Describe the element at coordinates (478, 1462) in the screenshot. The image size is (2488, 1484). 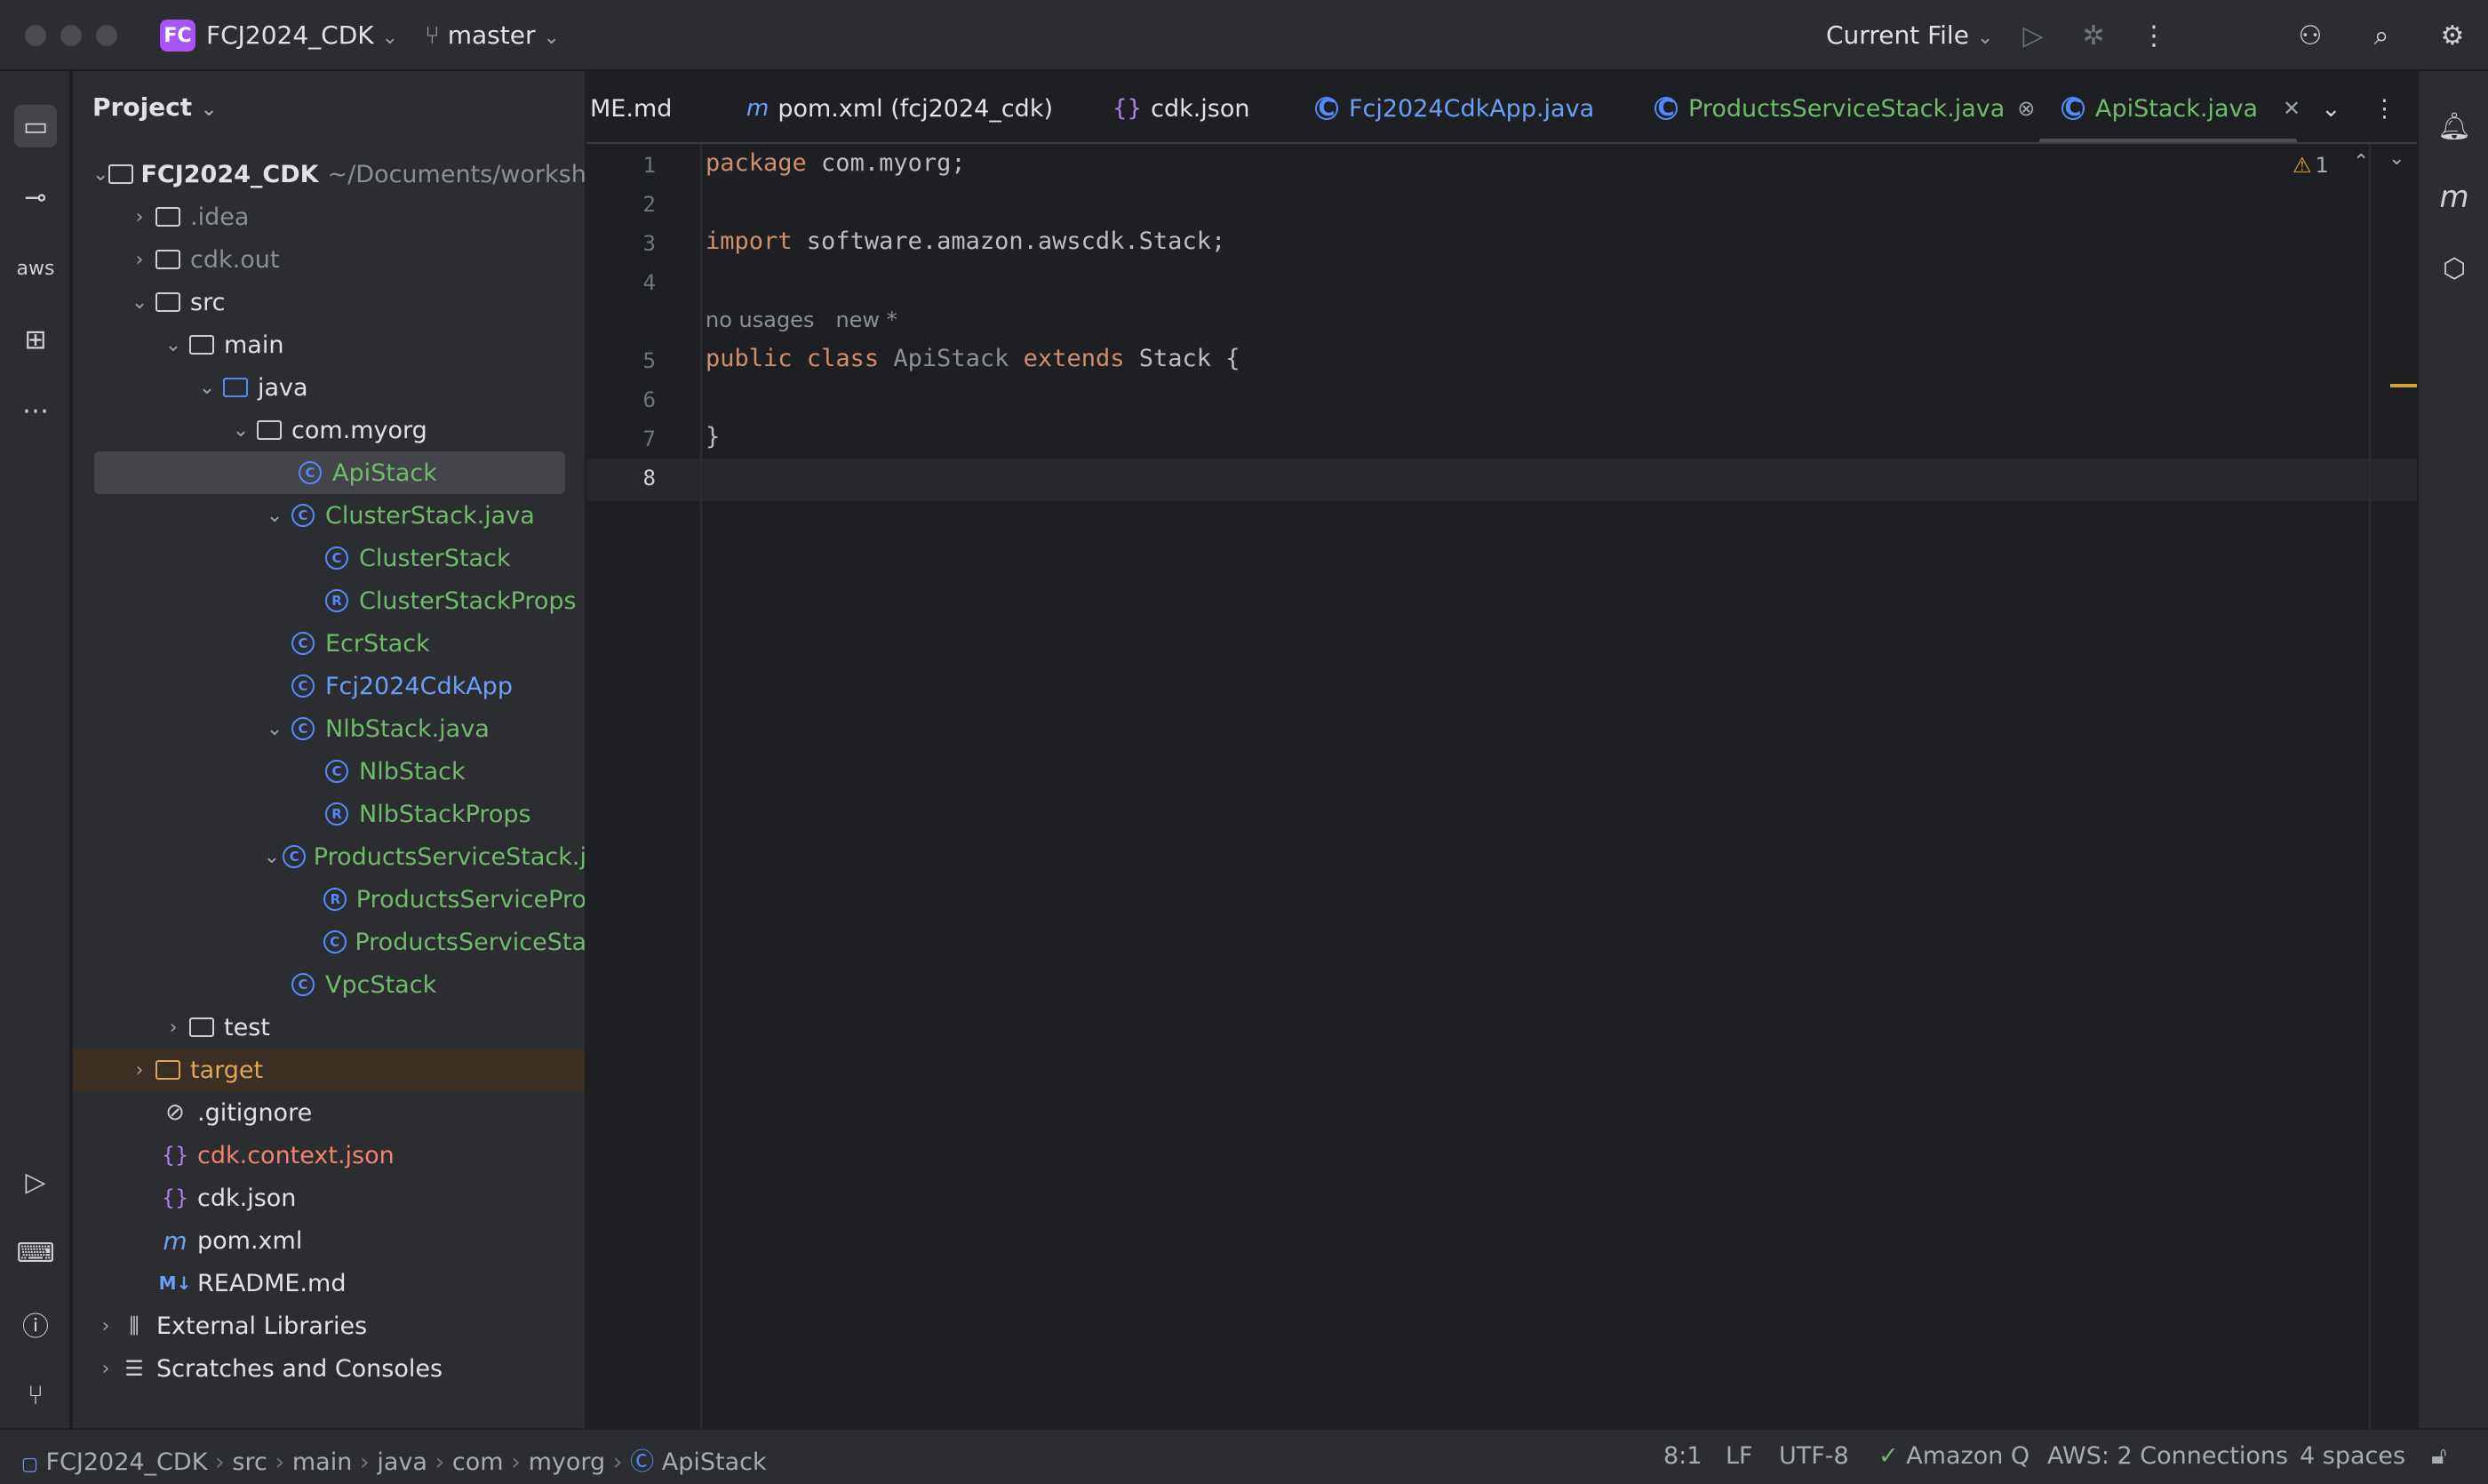
I see `breadcrumb-item: com` at that location.